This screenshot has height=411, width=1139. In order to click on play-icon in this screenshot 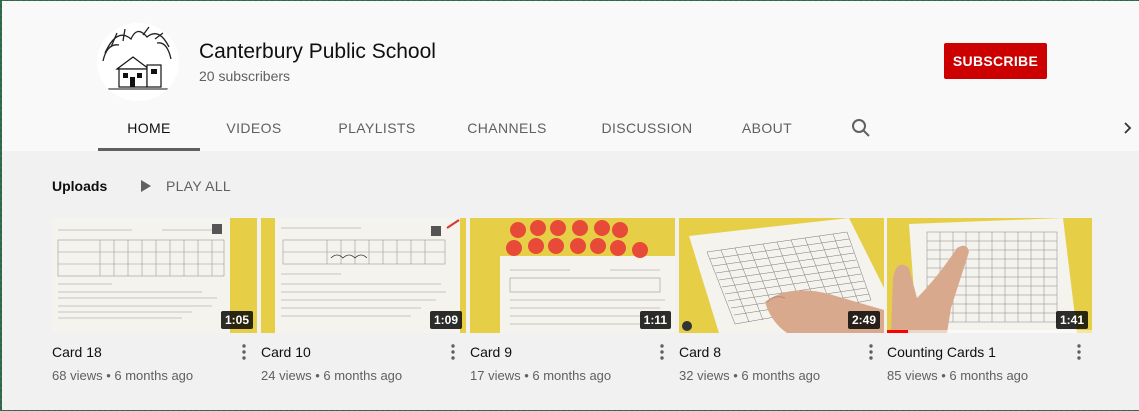, I will do `click(146, 186)`.